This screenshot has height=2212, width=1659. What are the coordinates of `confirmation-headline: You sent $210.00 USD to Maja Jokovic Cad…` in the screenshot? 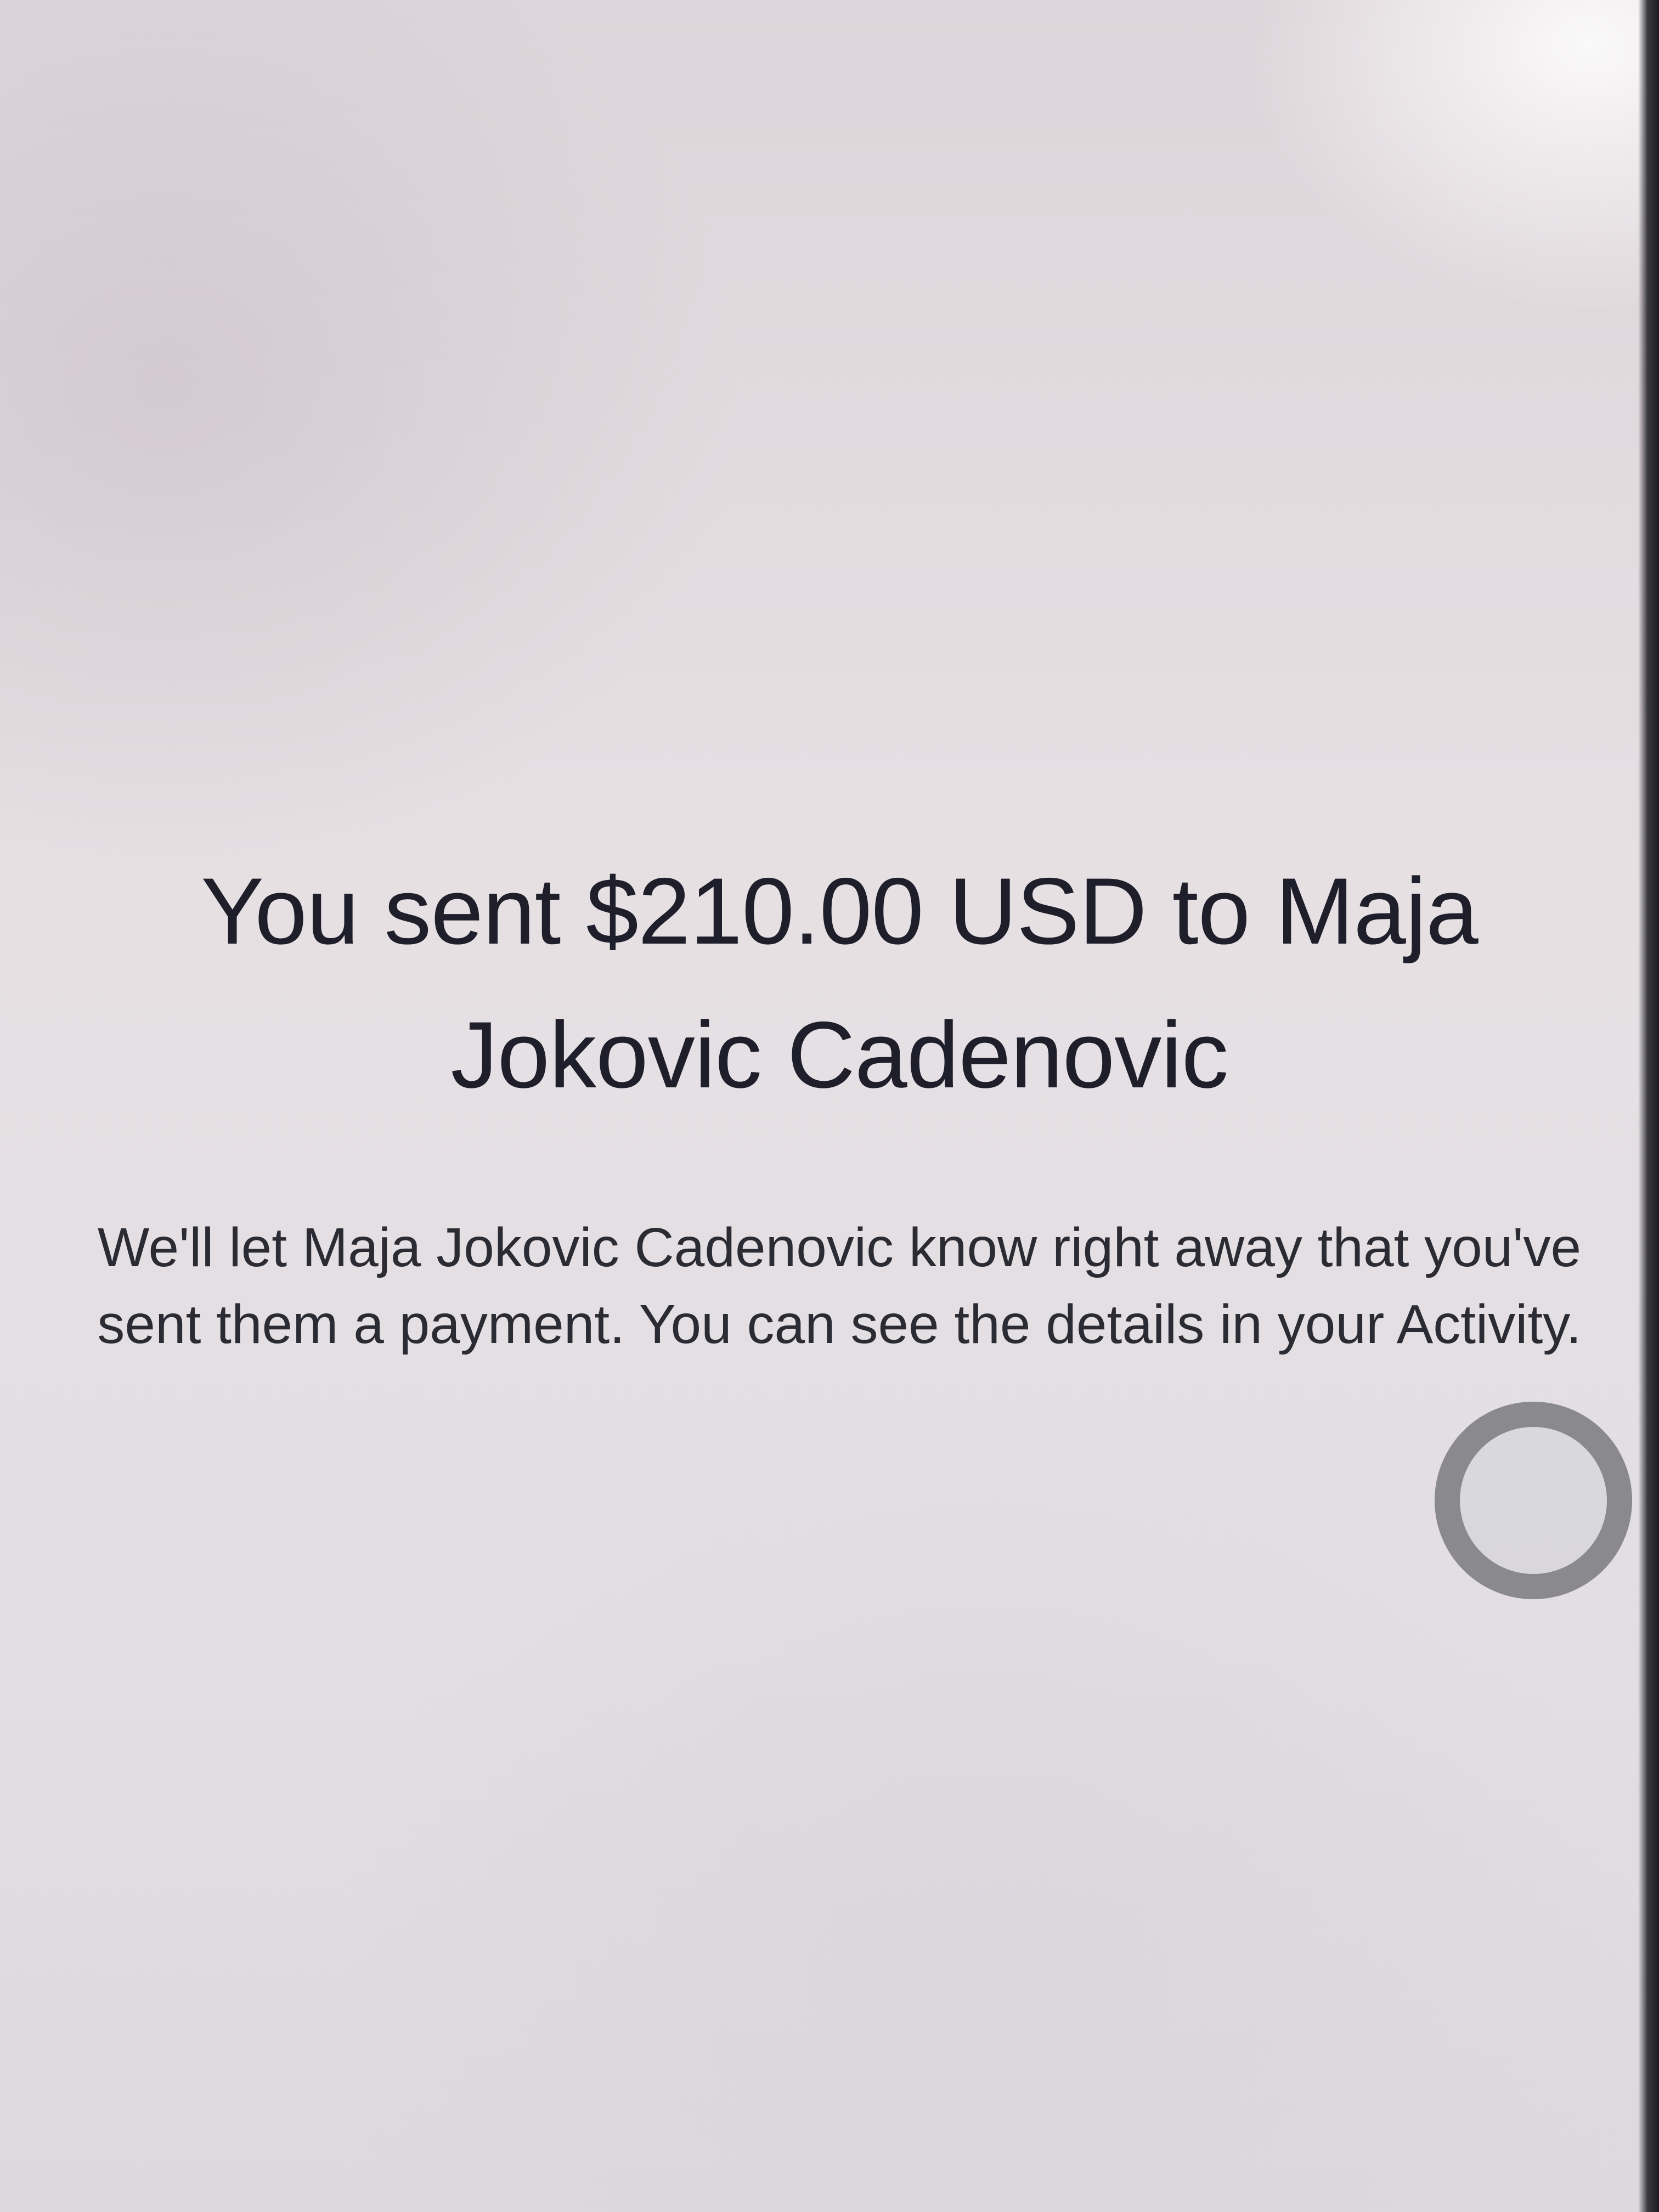 It's located at (840, 983).